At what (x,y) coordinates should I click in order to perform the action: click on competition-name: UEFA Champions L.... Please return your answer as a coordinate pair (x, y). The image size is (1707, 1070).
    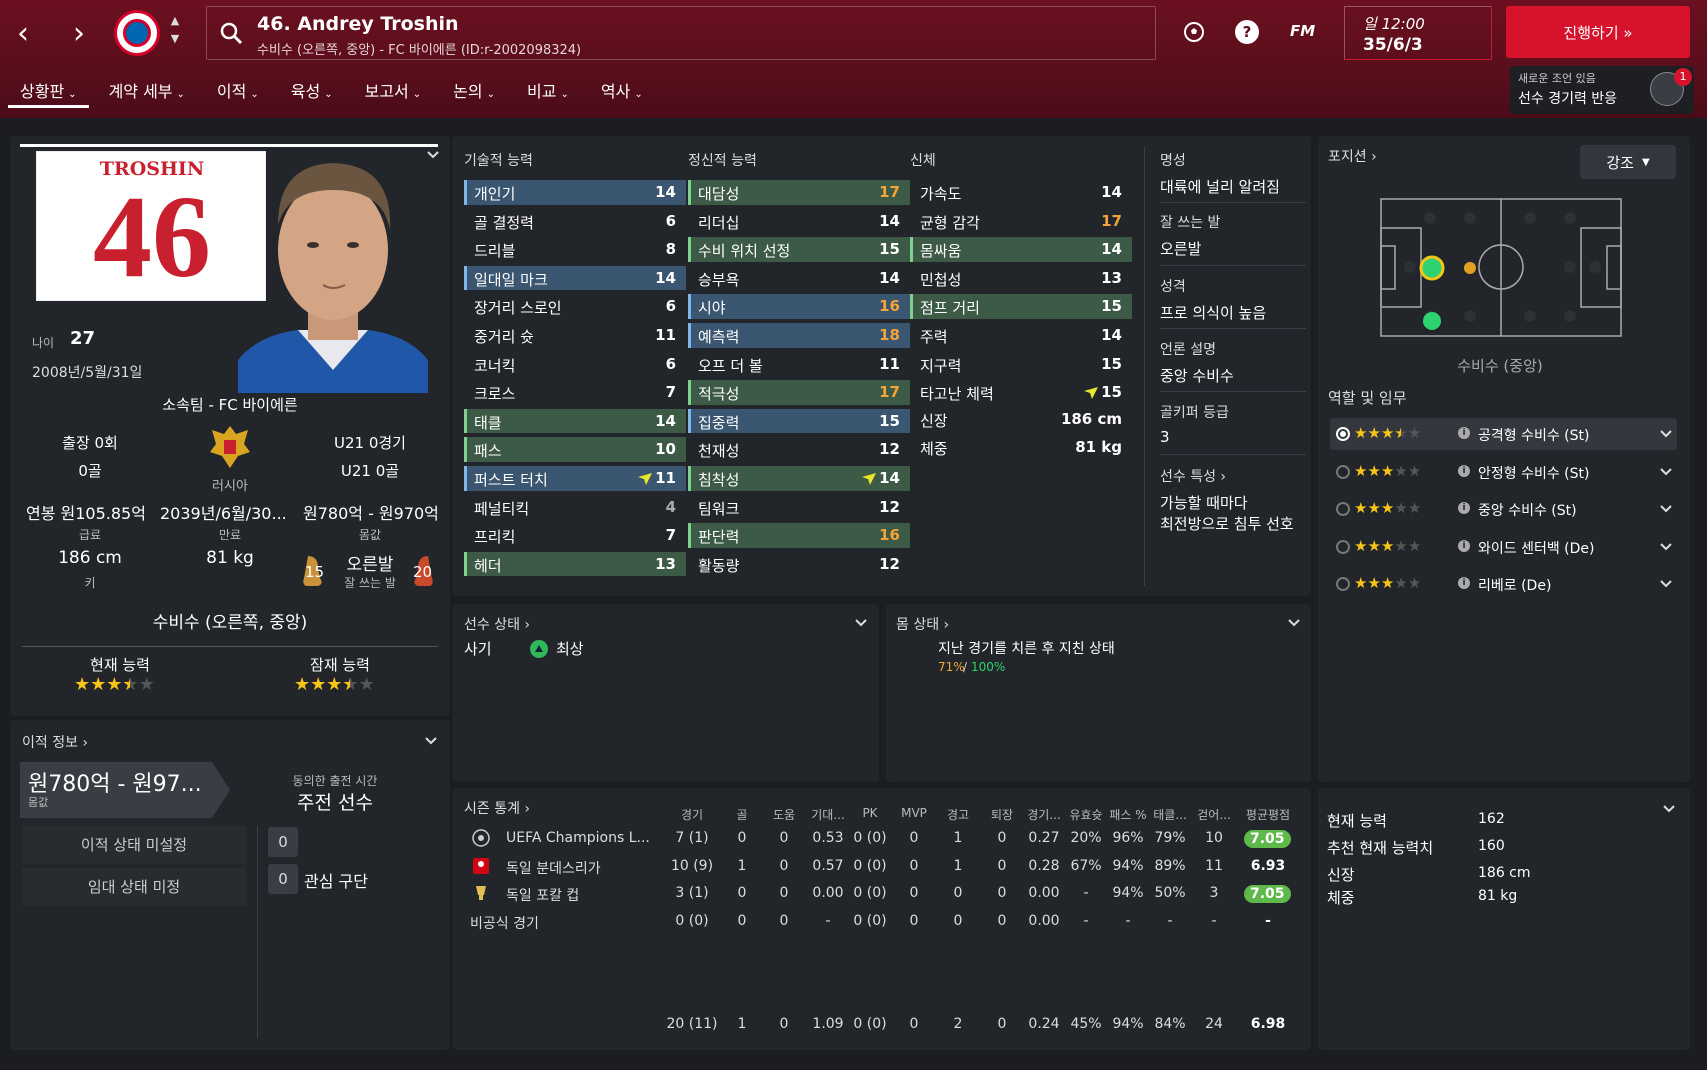
    Looking at the image, I should click on (578, 838).